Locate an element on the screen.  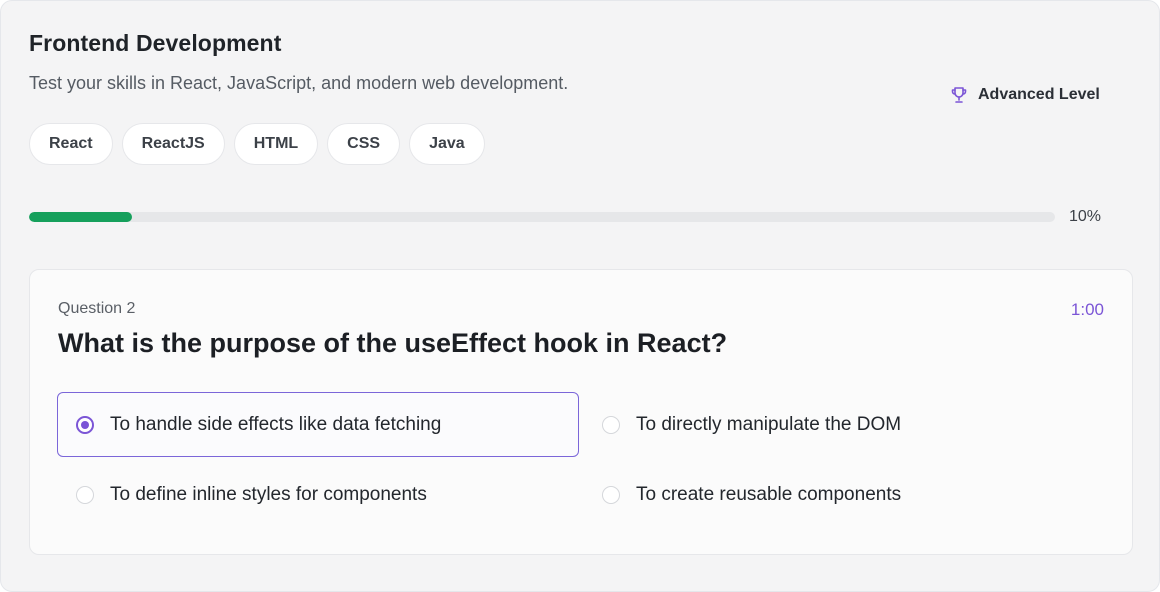
answer-option-2: To directly manipulate the DOM is located at coordinates (844, 424).